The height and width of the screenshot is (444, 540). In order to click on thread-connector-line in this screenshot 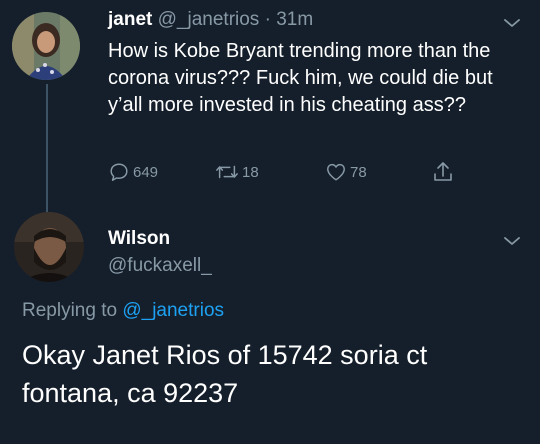, I will do `click(47, 148)`.